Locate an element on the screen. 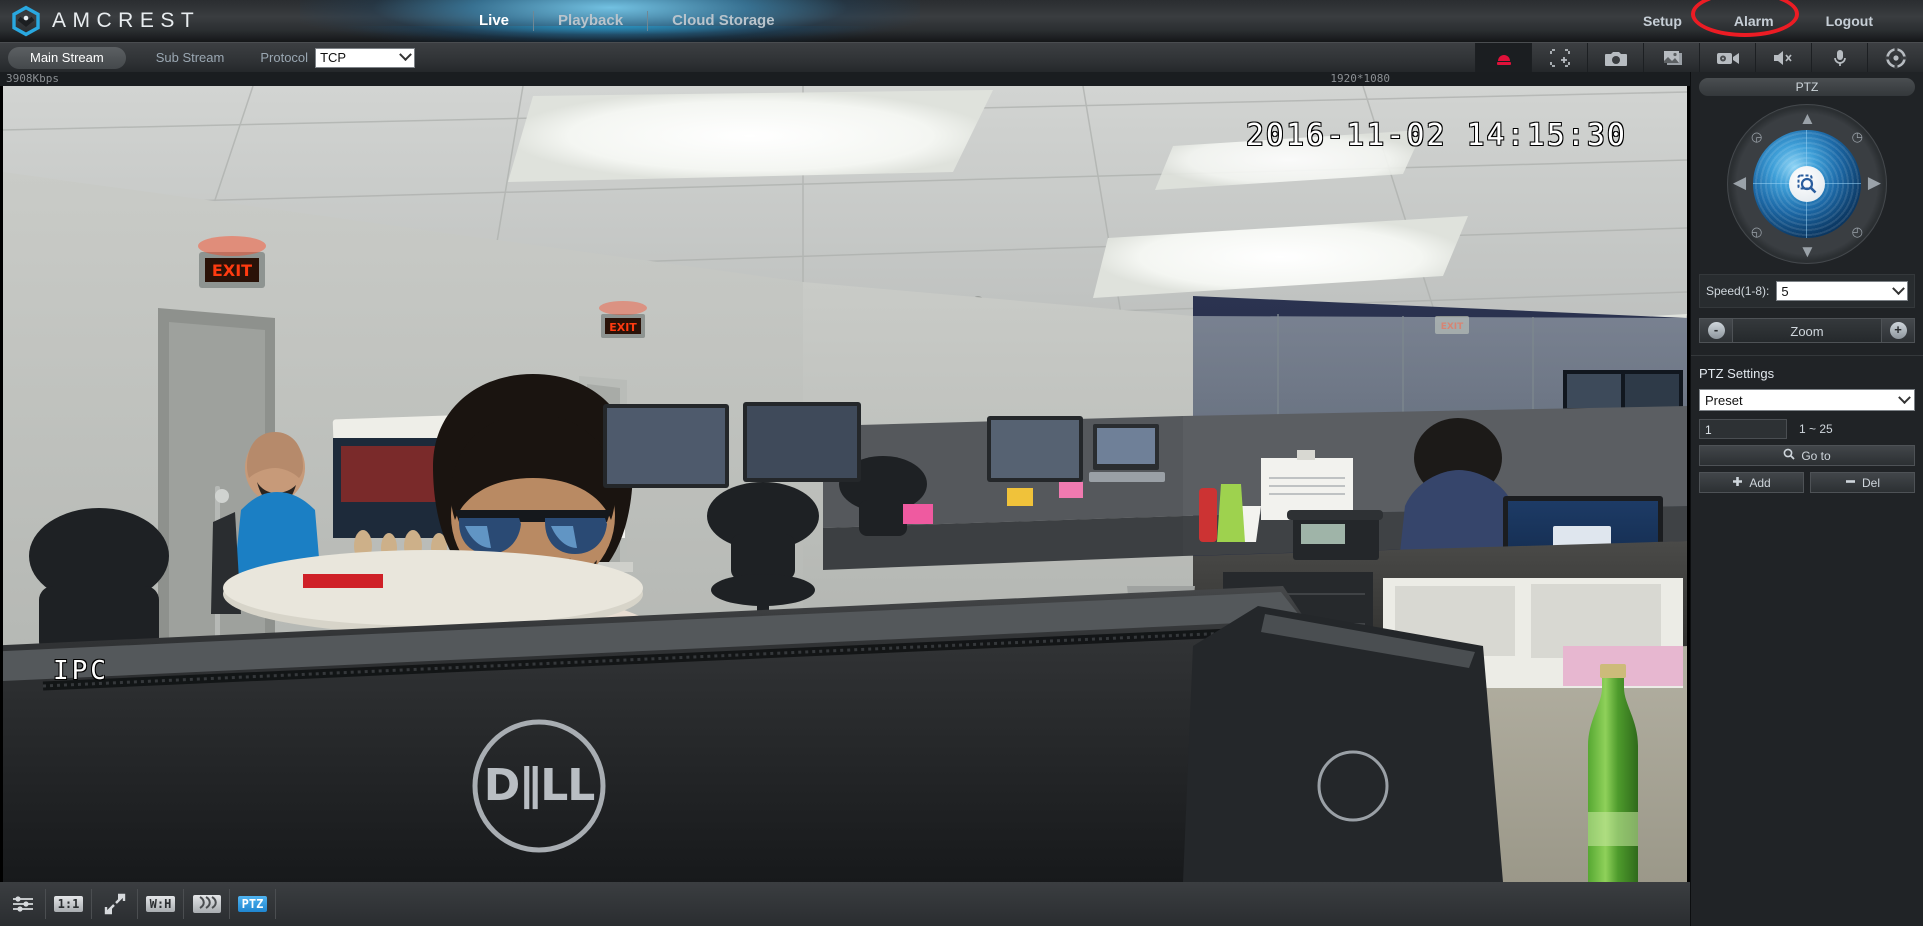 Image resolution: width=1923 pixels, height=926 pixels. protocol-label: Protocol is located at coordinates (284, 57).